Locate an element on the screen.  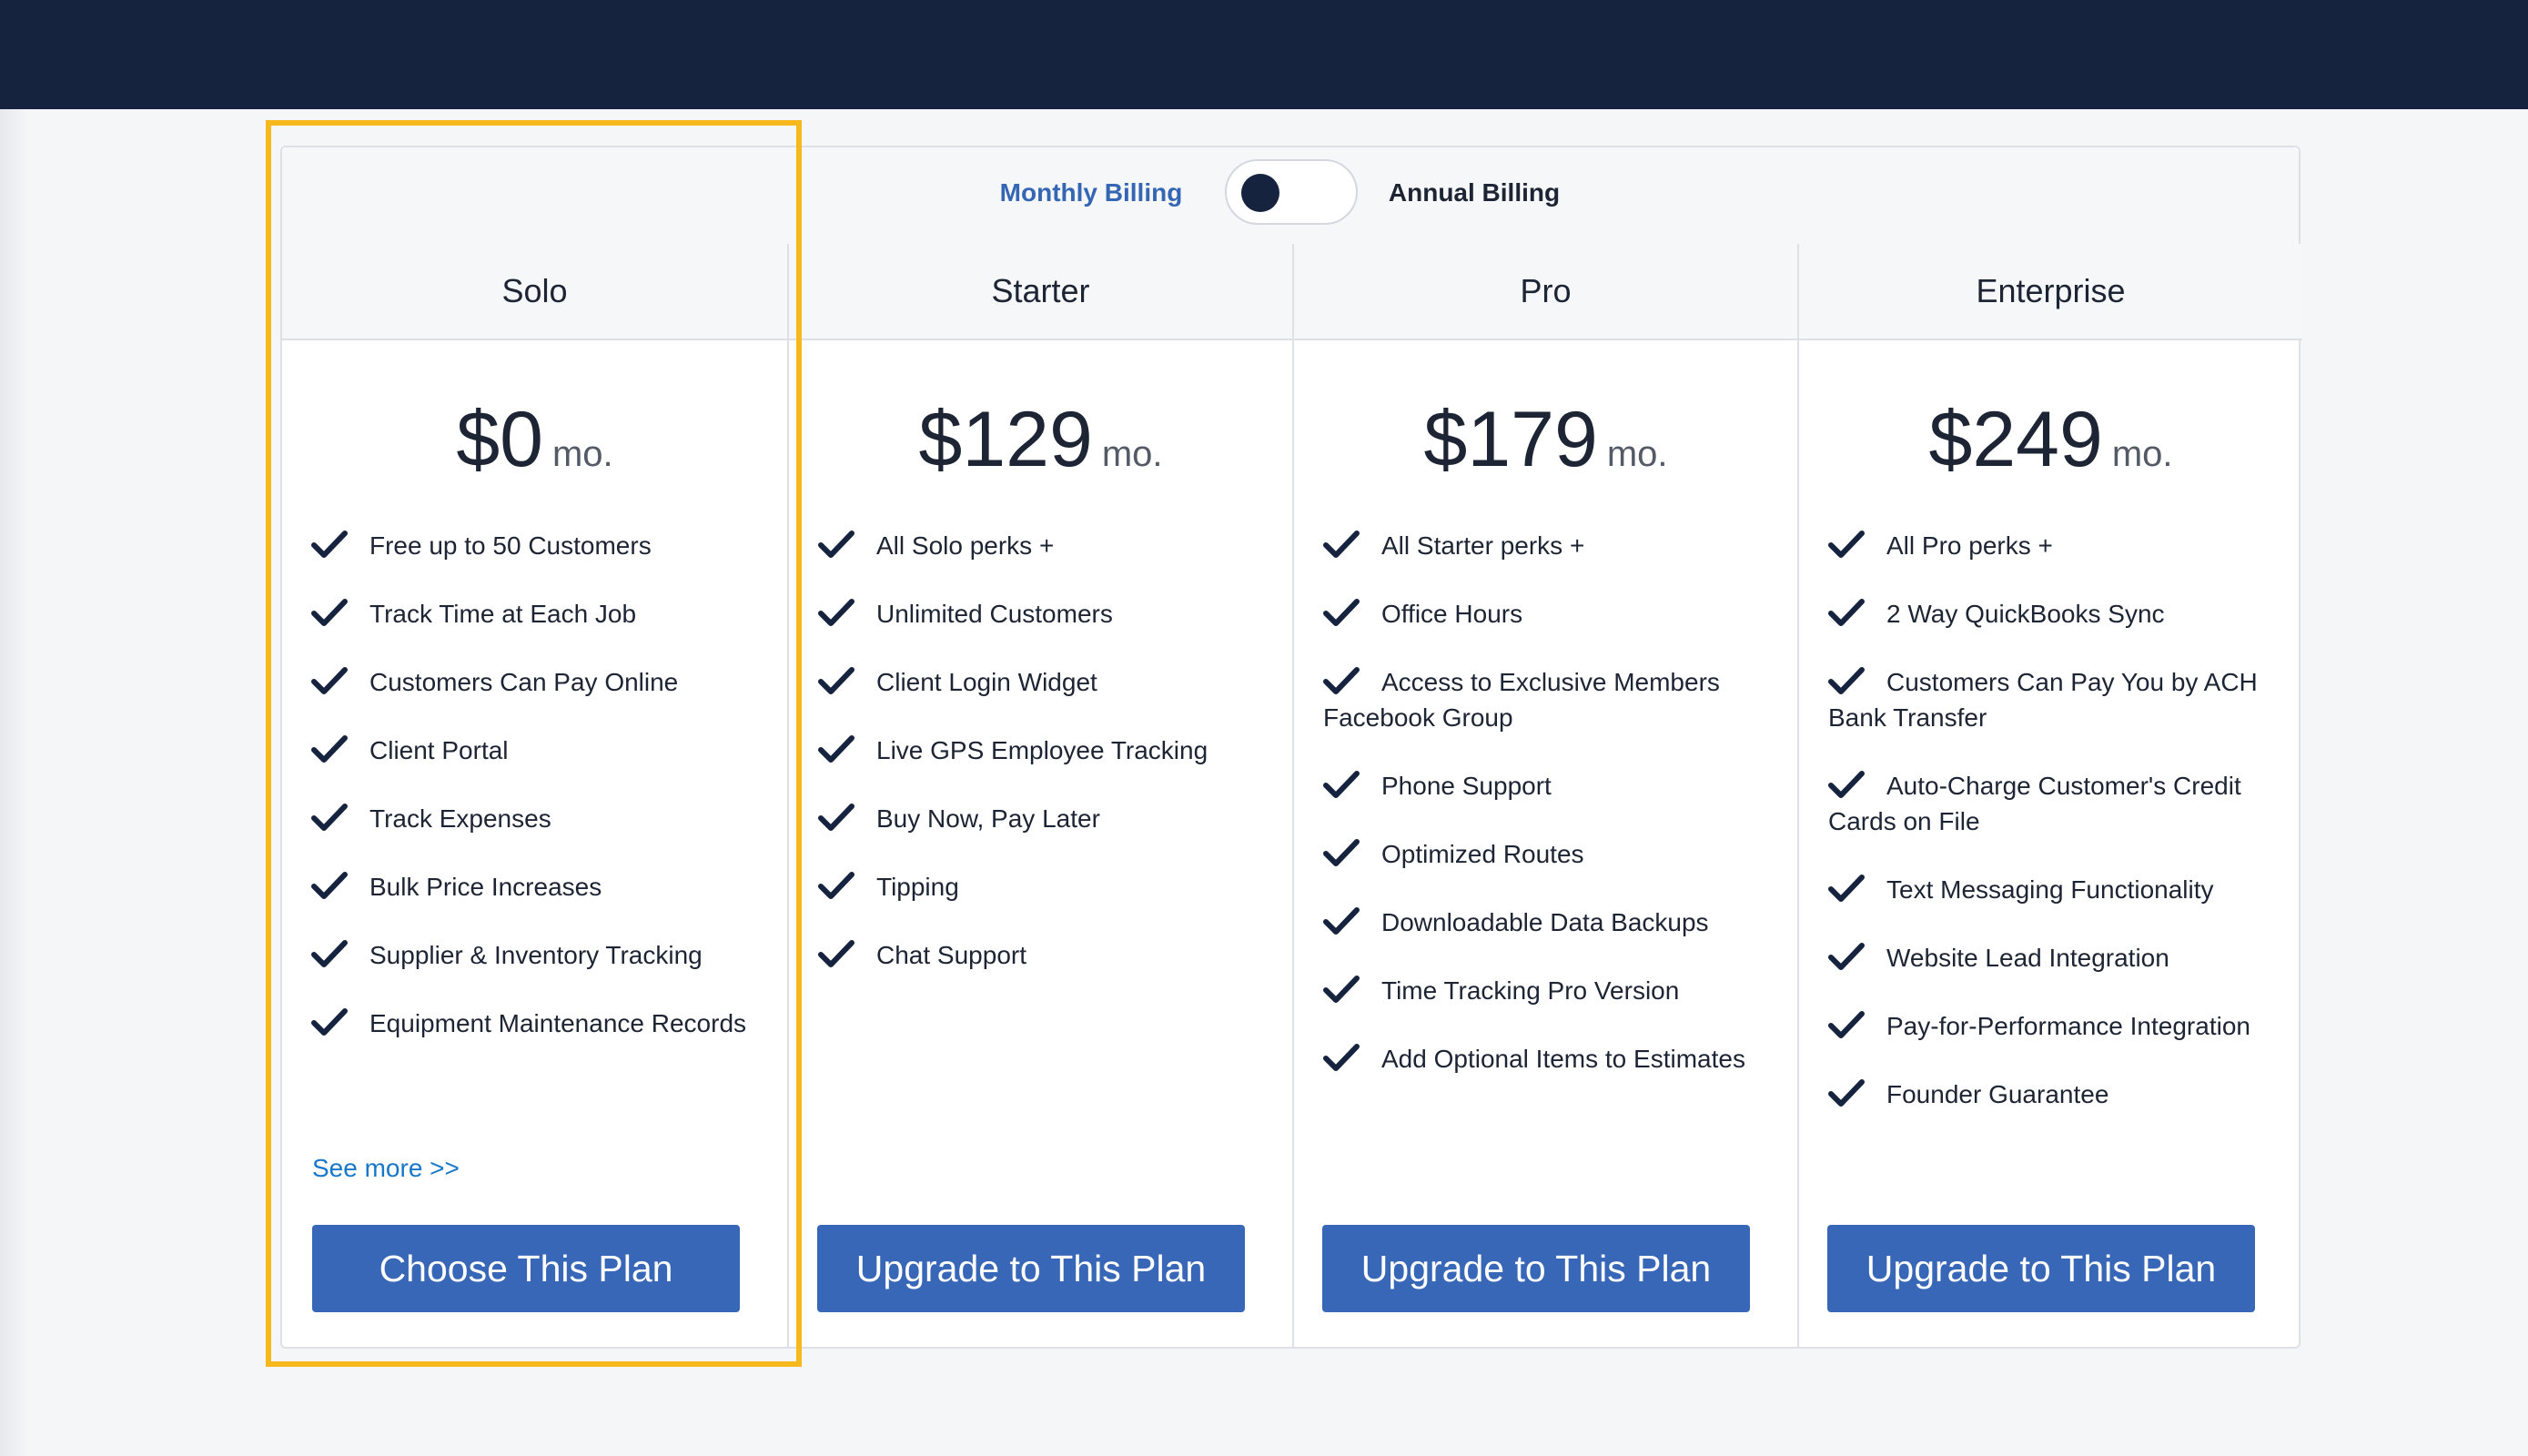
feature-label: Buy Now, Pay Later is located at coordinates (988, 819).